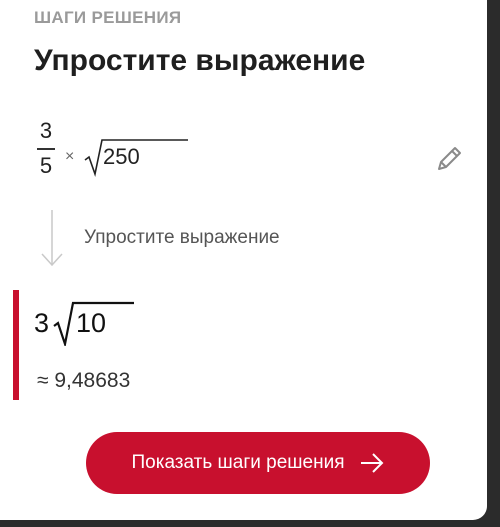 This screenshot has height=527, width=500. Describe the element at coordinates (200, 60) in the screenshot. I see `page-title: Упростите выражение` at that location.